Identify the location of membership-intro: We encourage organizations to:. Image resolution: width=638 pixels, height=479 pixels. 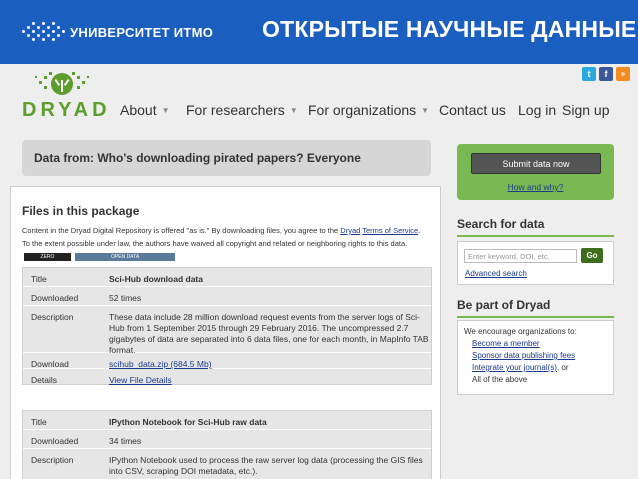
(520, 331).